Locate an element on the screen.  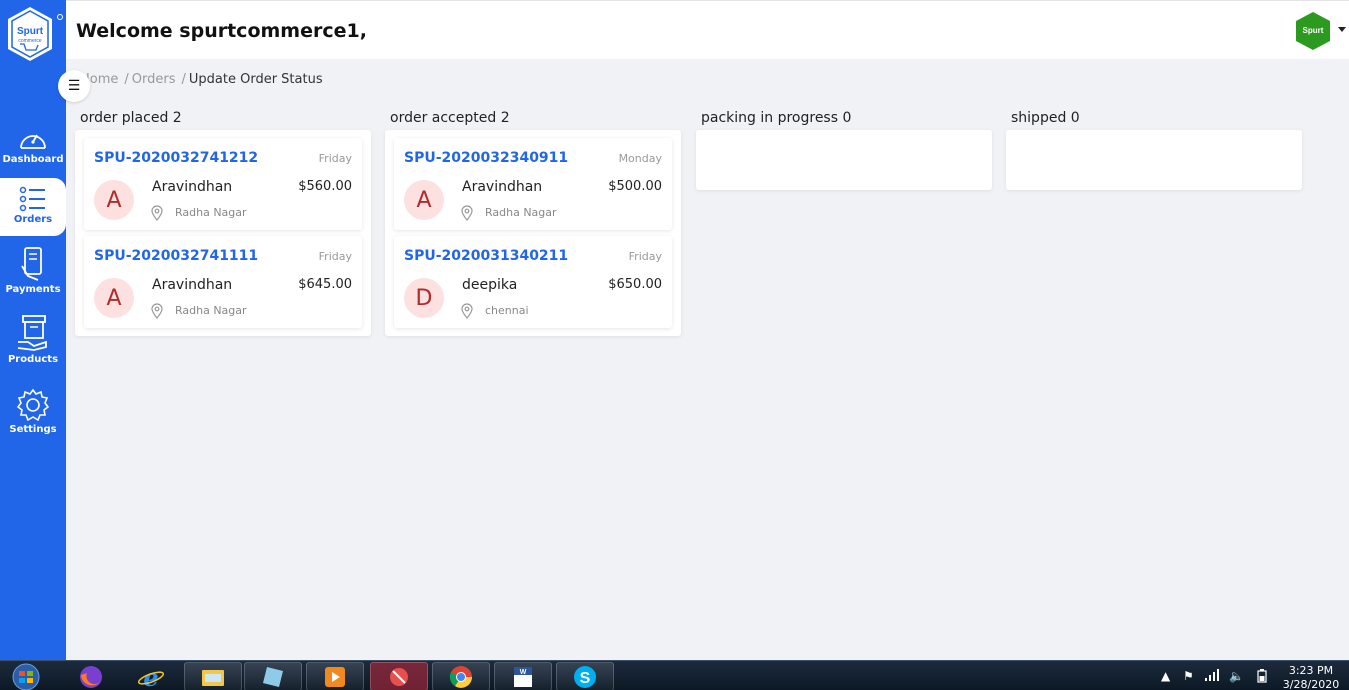
column-title: order placed 2 is located at coordinates (131, 118).